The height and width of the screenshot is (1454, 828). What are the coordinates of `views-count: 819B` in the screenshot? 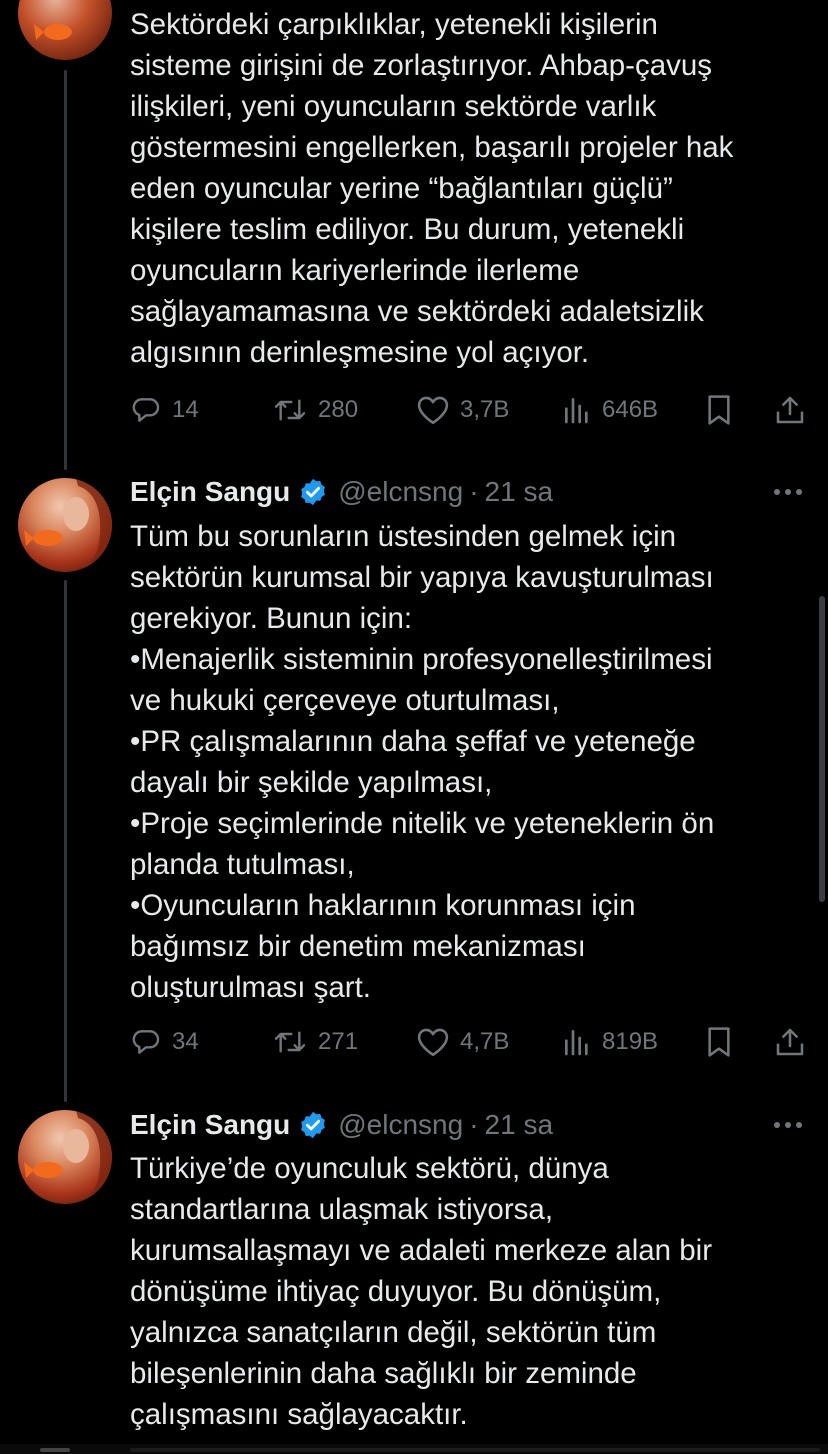 It's located at (630, 1041).